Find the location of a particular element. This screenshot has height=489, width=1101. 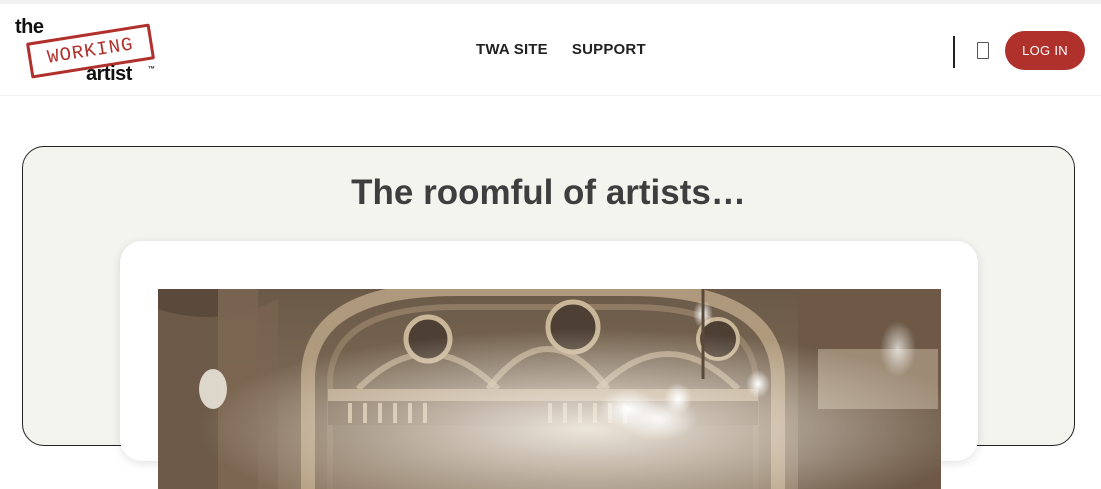

logo-word-the: the is located at coordinates (29, 27).